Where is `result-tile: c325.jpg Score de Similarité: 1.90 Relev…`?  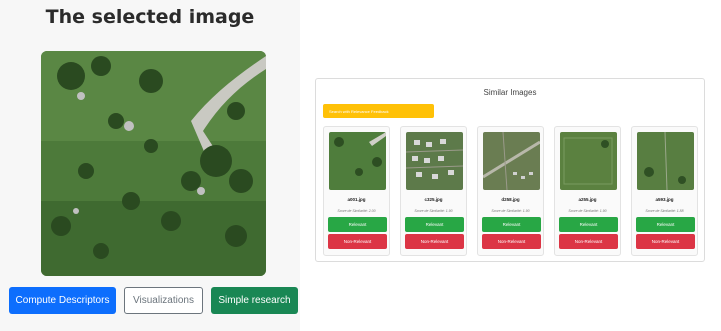
result-tile: c325.jpg Score de Similarité: 1.90 Relev… is located at coordinates (433, 191).